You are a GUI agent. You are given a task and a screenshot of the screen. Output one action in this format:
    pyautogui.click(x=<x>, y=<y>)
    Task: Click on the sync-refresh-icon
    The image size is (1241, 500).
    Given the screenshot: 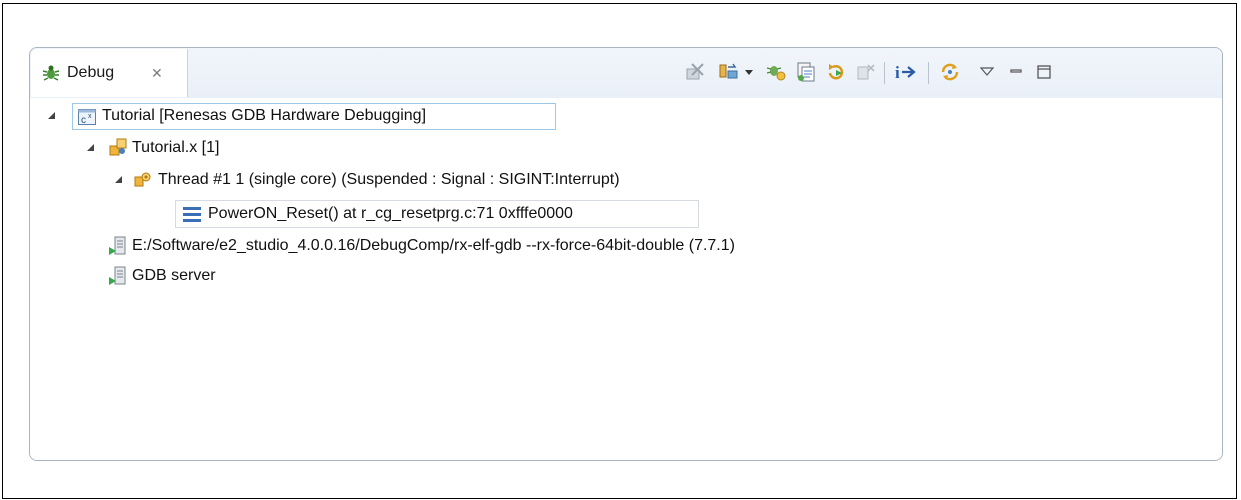 What is the action you would take?
    pyautogui.click(x=950, y=72)
    